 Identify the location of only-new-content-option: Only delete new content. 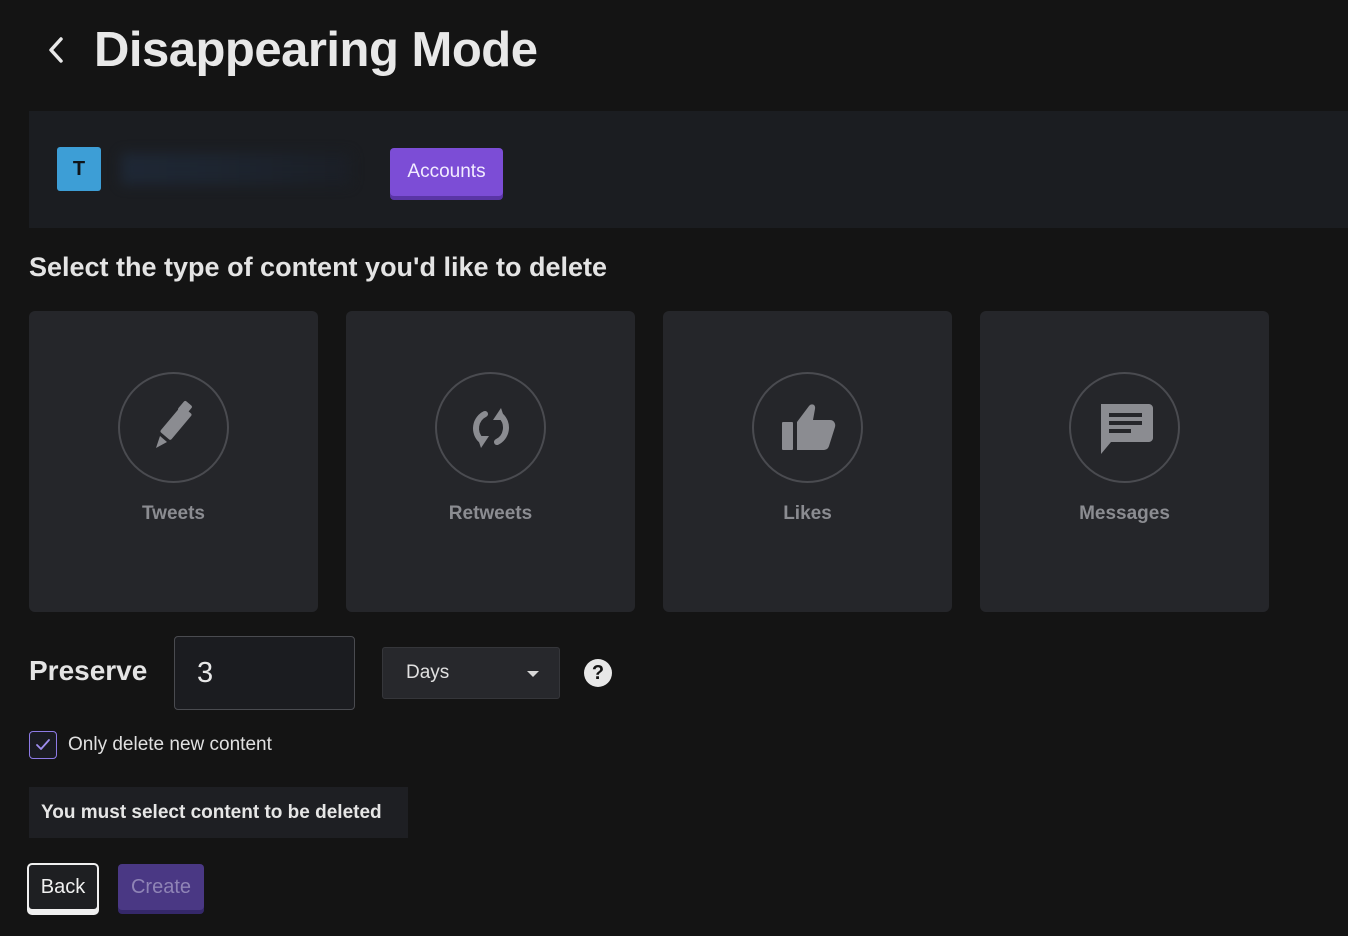
(150, 745).